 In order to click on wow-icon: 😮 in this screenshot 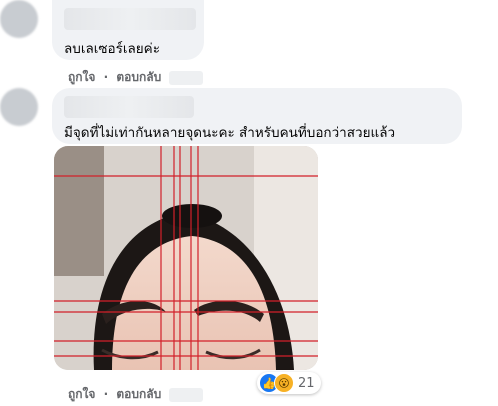, I will do `click(284, 383)`.